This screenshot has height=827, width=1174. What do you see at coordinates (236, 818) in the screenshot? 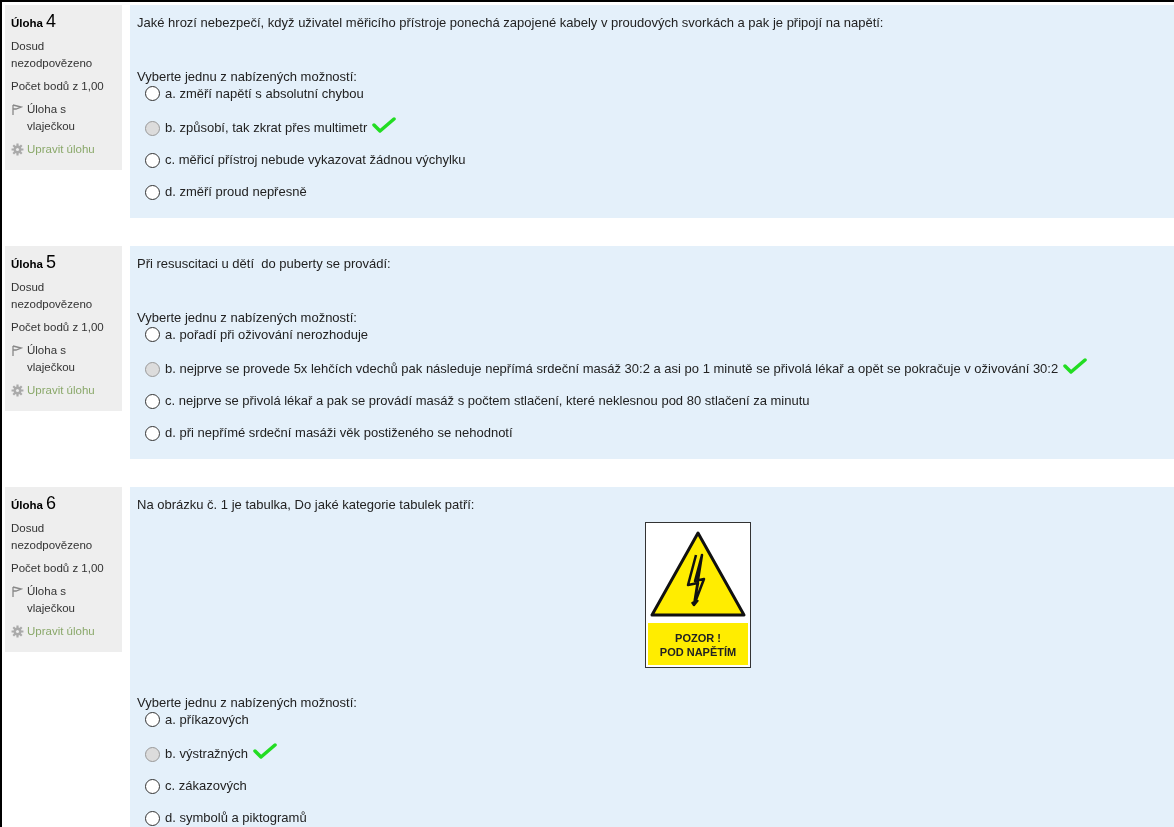
I see `answer-option: d. symbolů a piktogramů` at bounding box center [236, 818].